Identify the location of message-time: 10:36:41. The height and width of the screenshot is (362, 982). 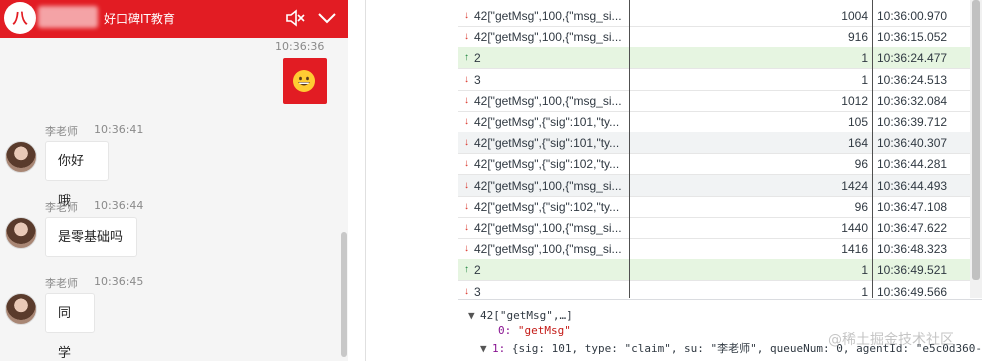
(119, 129).